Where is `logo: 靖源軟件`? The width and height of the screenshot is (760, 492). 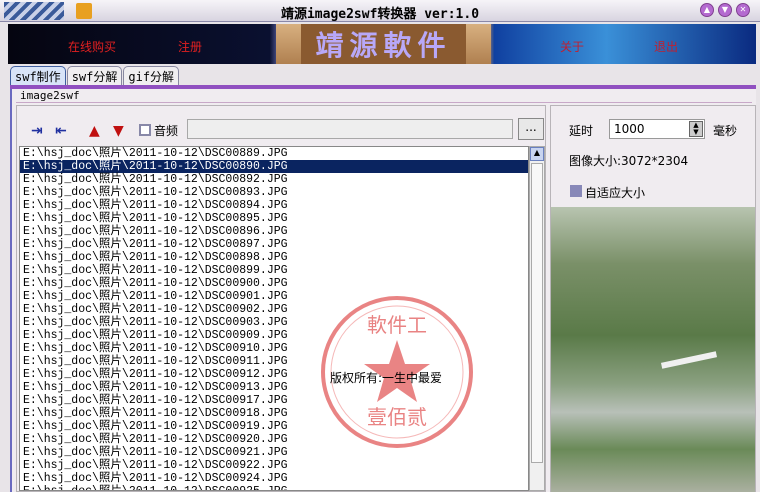 logo: 靖源軟件 is located at coordinates (383, 44).